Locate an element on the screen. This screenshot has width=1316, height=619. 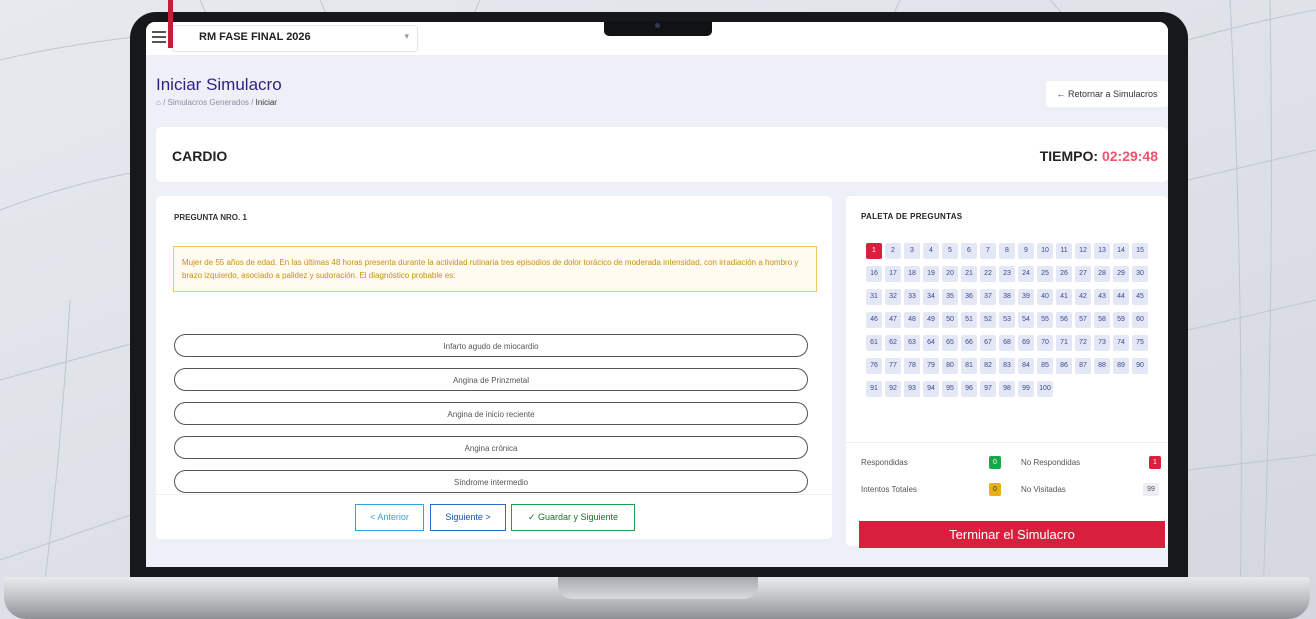
palette-question-61: 61 is located at coordinates (874, 343).